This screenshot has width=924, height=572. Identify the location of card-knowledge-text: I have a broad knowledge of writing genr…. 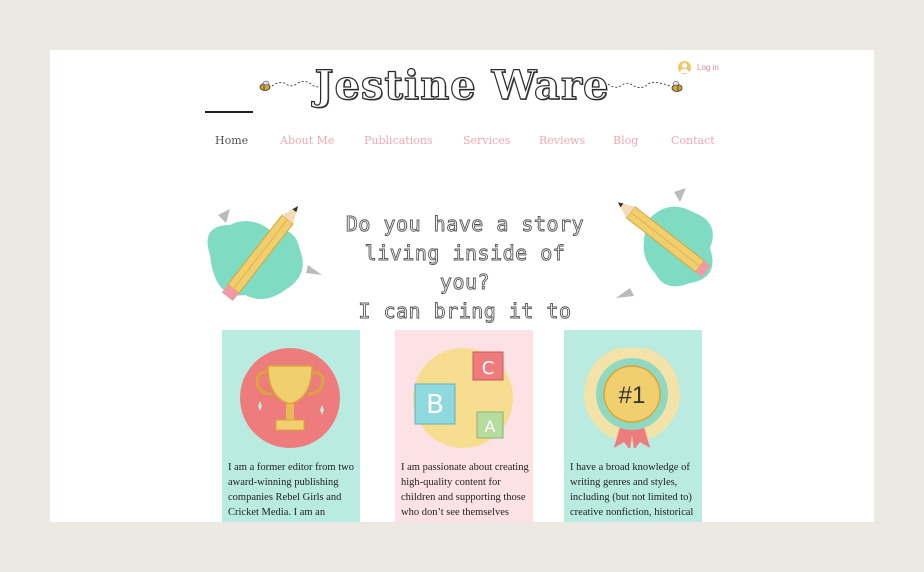
(632, 490).